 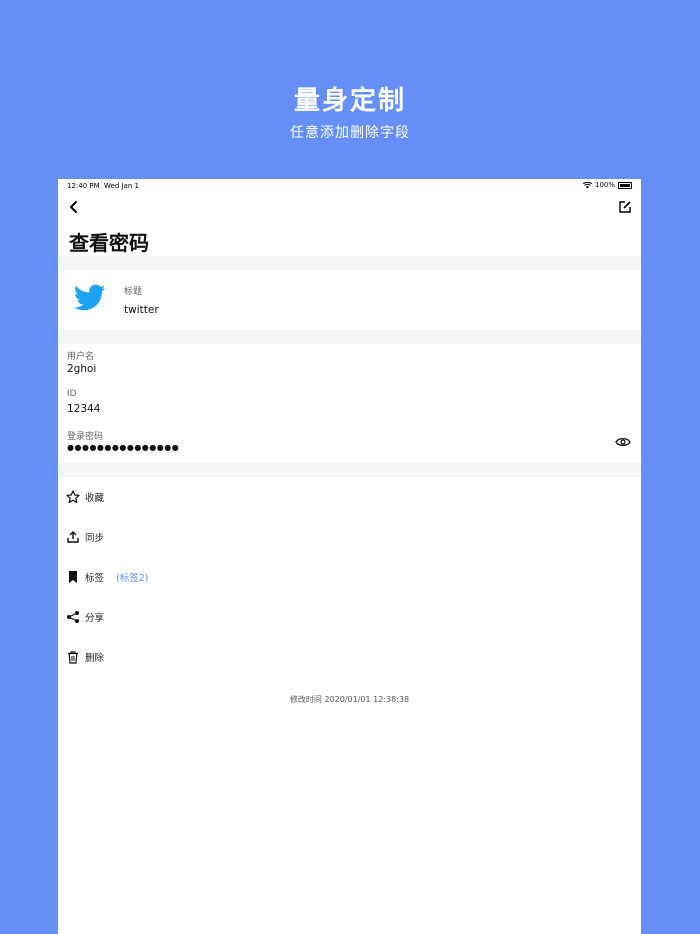 What do you see at coordinates (349, 699) in the screenshot?
I see `modified-time: 修改时间 2020/01/01 12:38:38` at bounding box center [349, 699].